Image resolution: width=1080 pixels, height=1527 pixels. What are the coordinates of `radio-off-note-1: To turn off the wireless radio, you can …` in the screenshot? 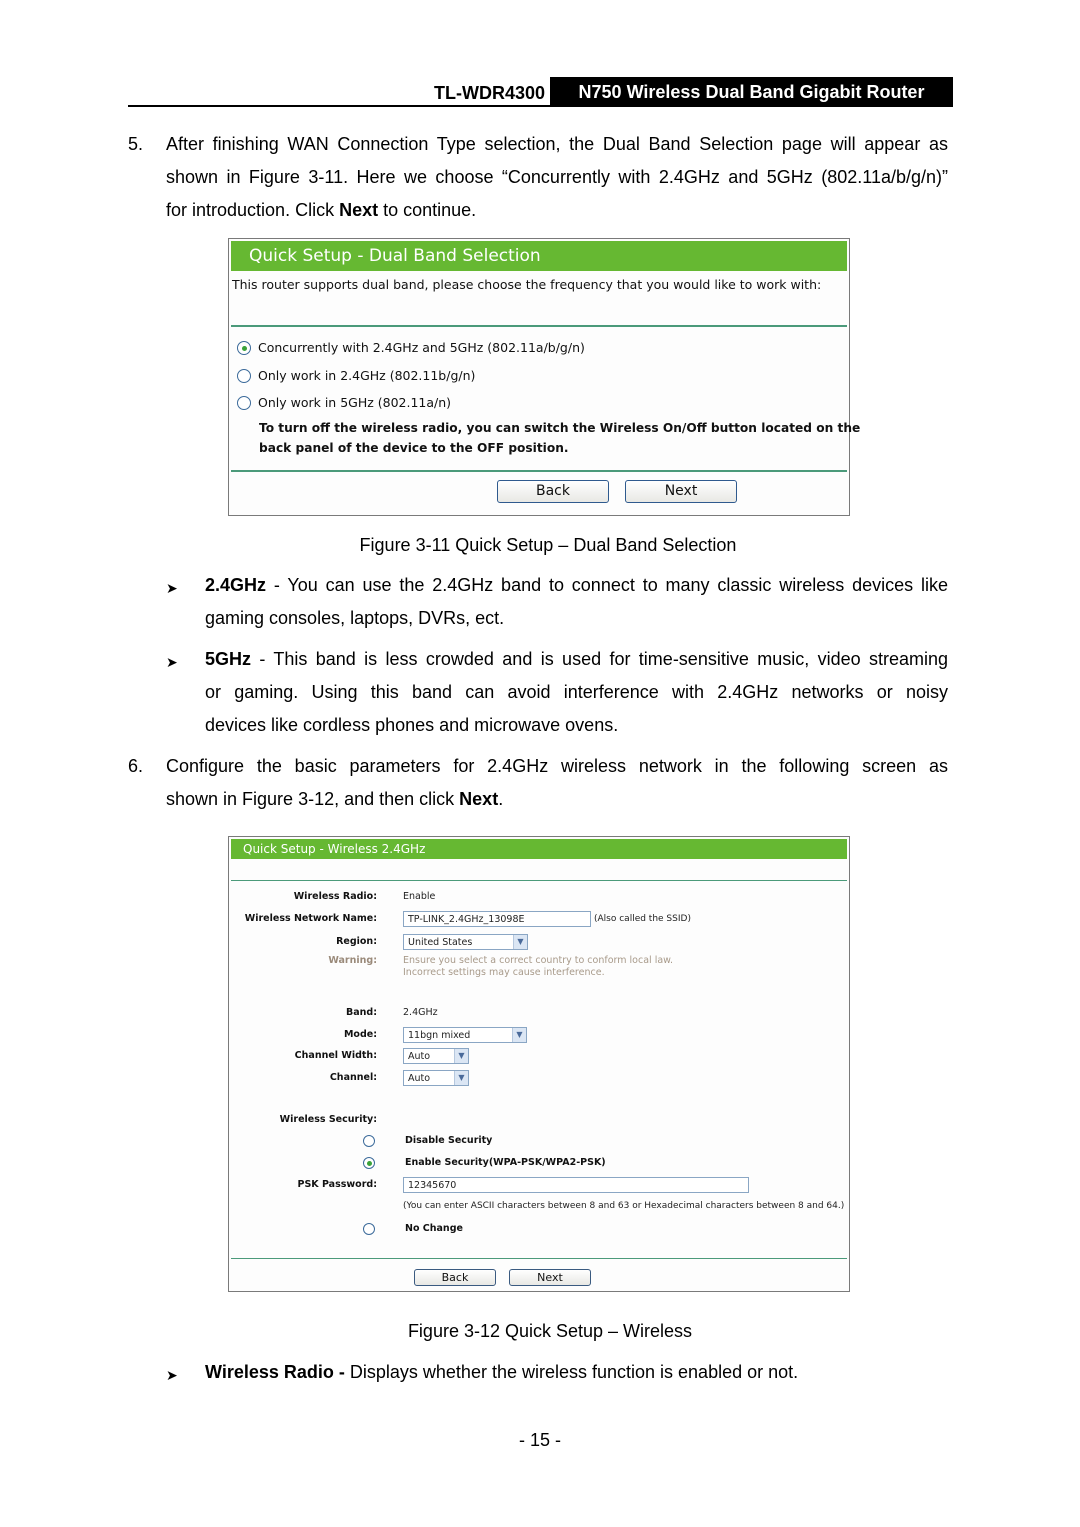 It's located at (560, 428).